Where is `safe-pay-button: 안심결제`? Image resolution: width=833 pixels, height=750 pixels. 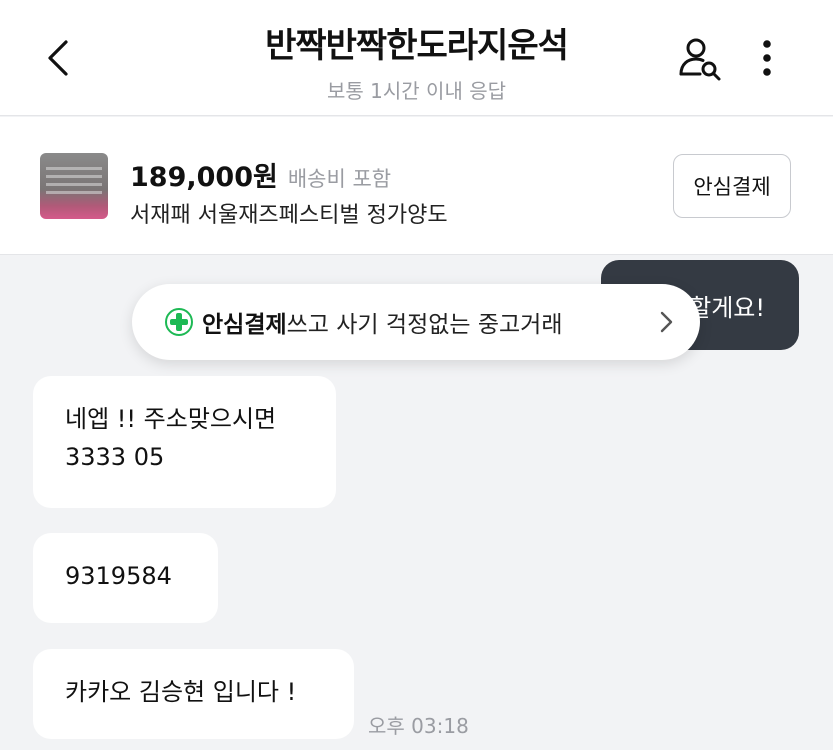 safe-pay-button: 안심결제 is located at coordinates (732, 186).